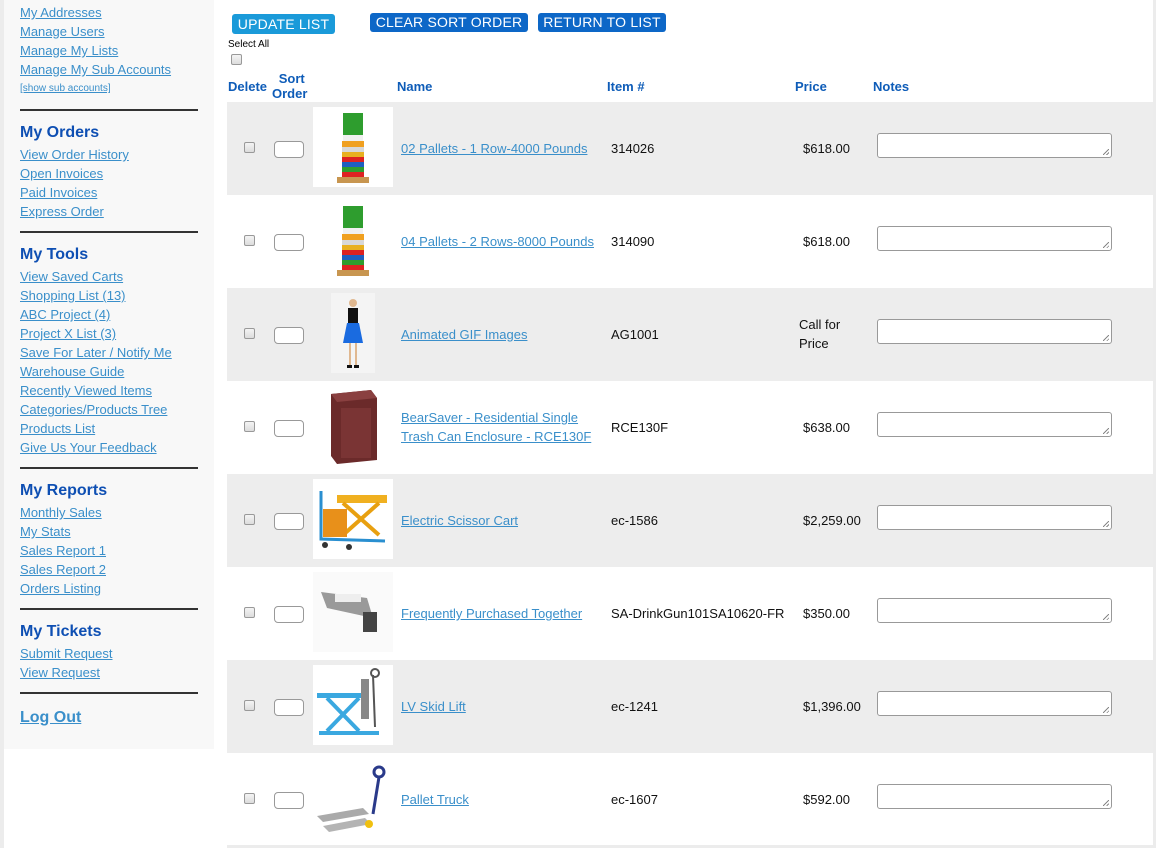 Image resolution: width=1156 pixels, height=848 pixels. I want to click on sidebar-link-abc-project: ABC Project (4), so click(109, 314).